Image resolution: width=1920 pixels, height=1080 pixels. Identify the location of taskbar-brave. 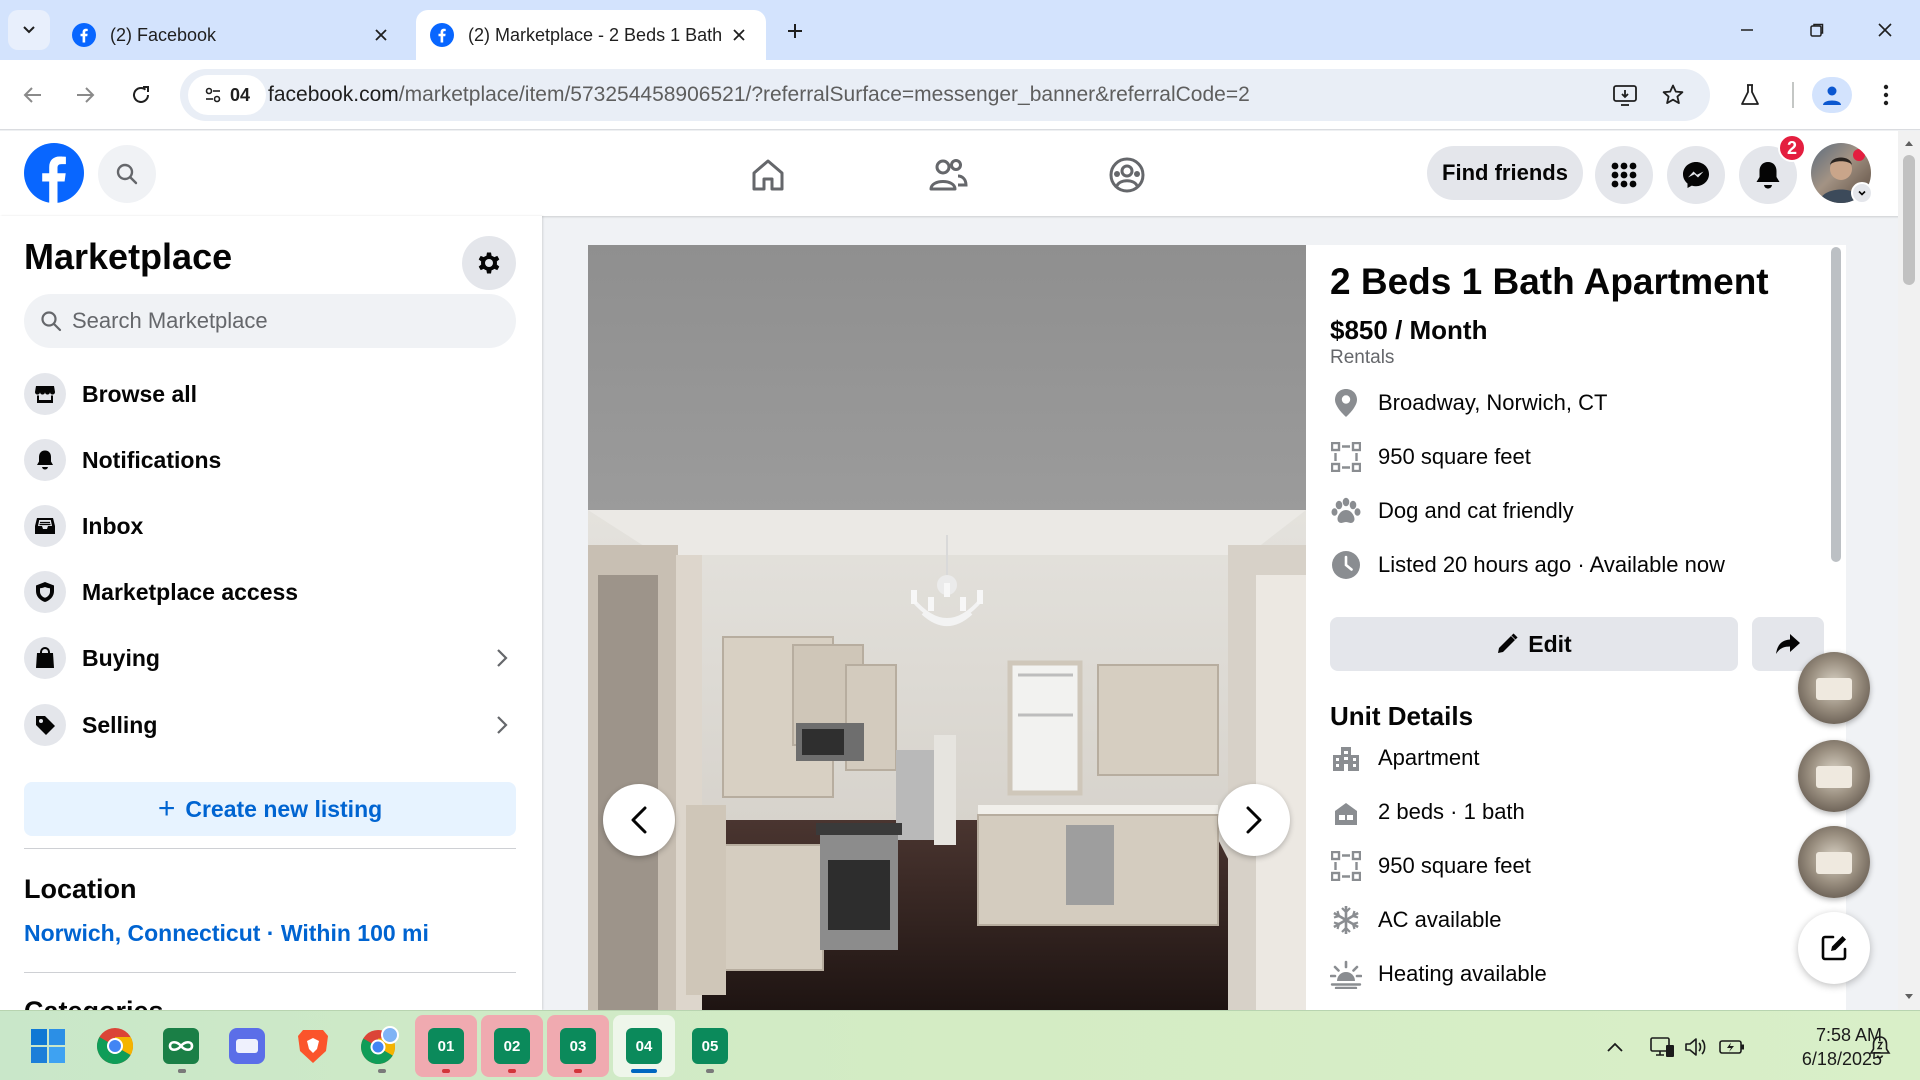
(313, 1046).